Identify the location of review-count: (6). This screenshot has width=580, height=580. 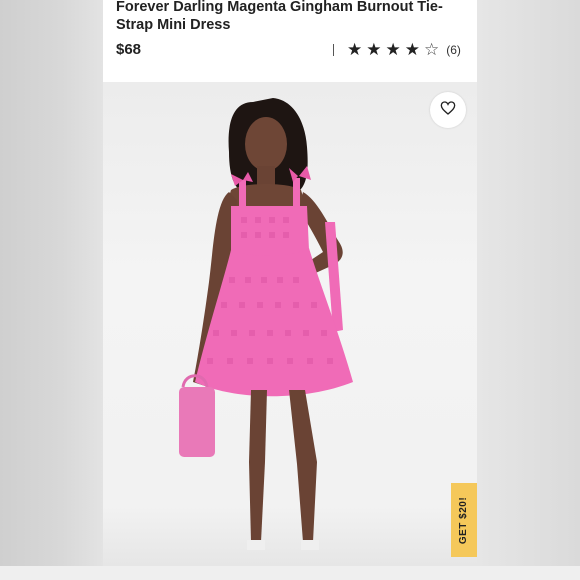
(453, 50).